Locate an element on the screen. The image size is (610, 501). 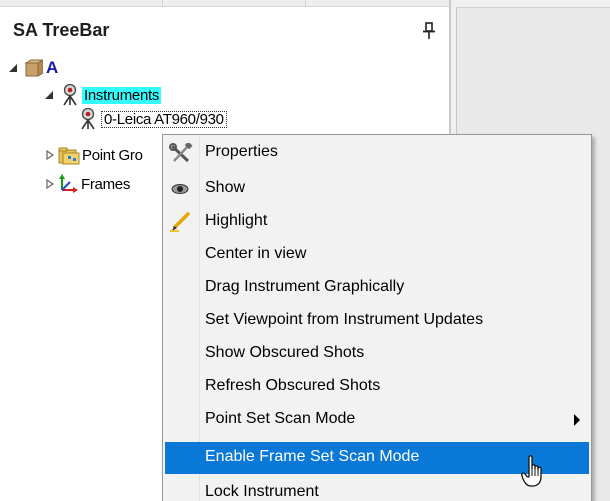
menu-item-label: Refresh Obscured Shots is located at coordinates (293, 385).